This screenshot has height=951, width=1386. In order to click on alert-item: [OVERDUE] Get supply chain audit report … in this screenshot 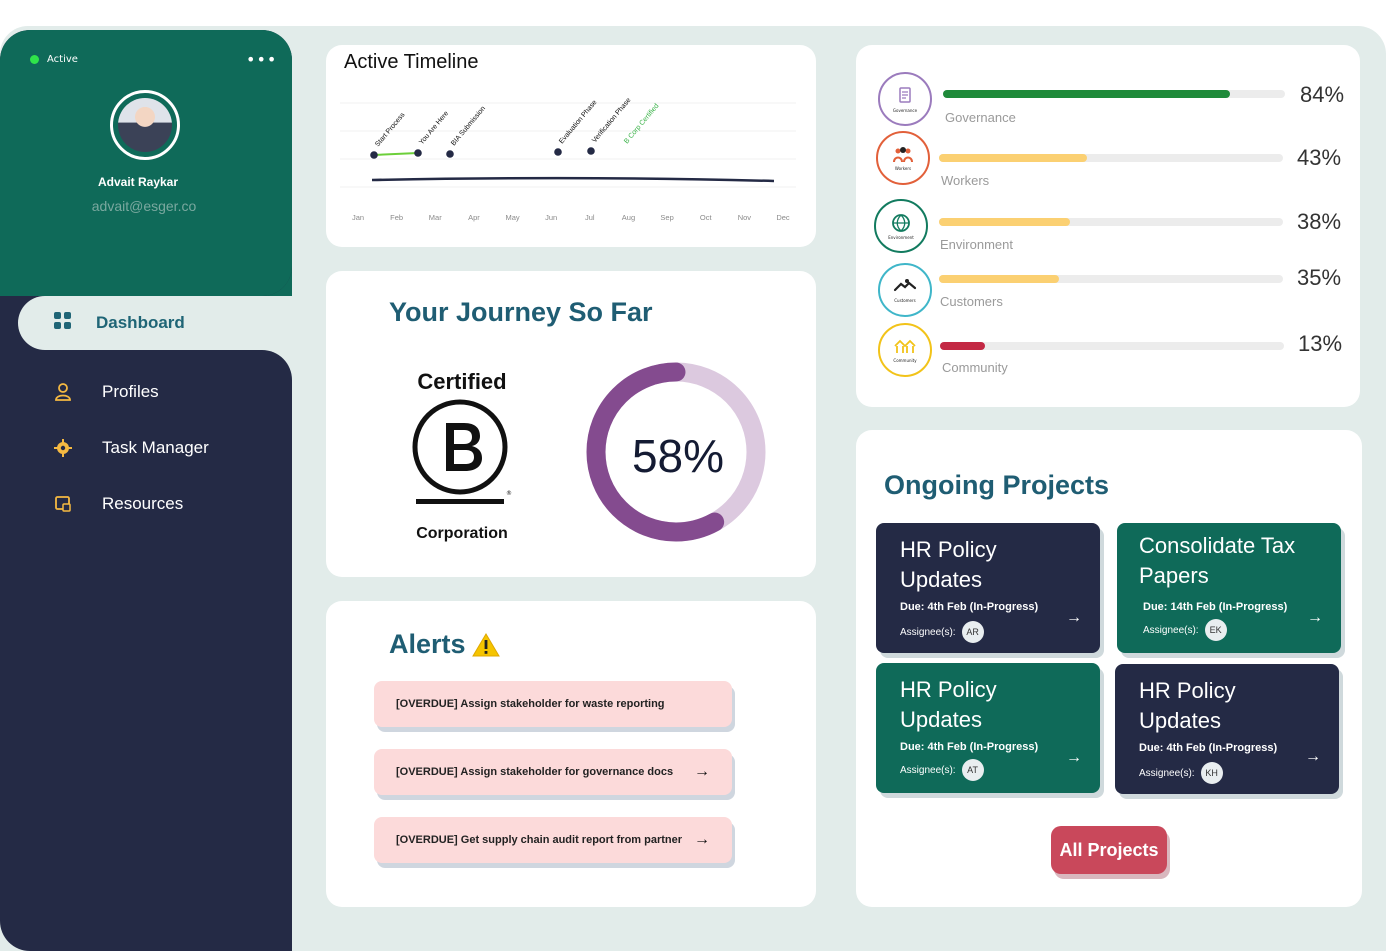, I will do `click(553, 840)`.